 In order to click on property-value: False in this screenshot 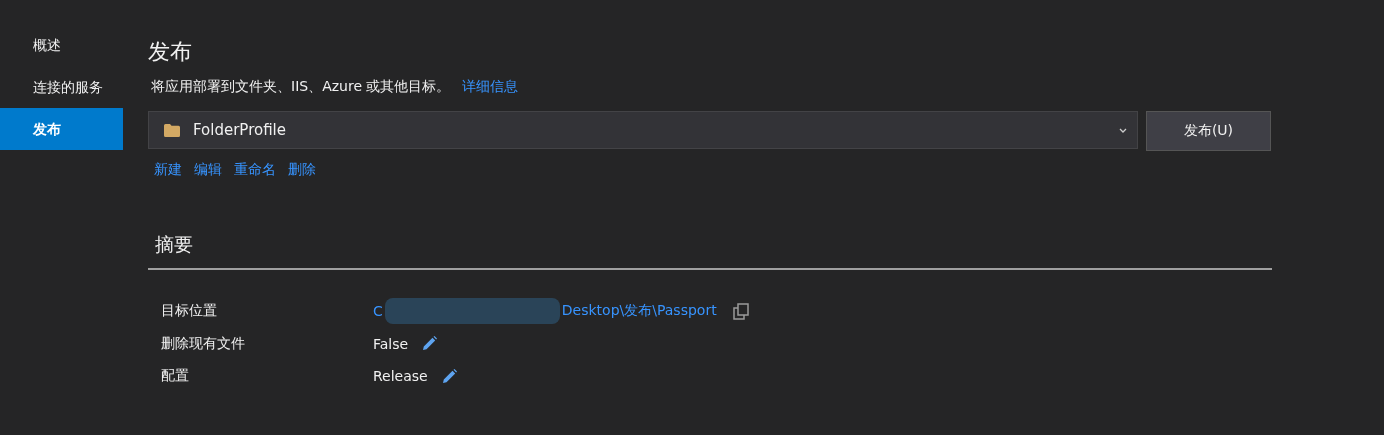, I will do `click(391, 343)`.